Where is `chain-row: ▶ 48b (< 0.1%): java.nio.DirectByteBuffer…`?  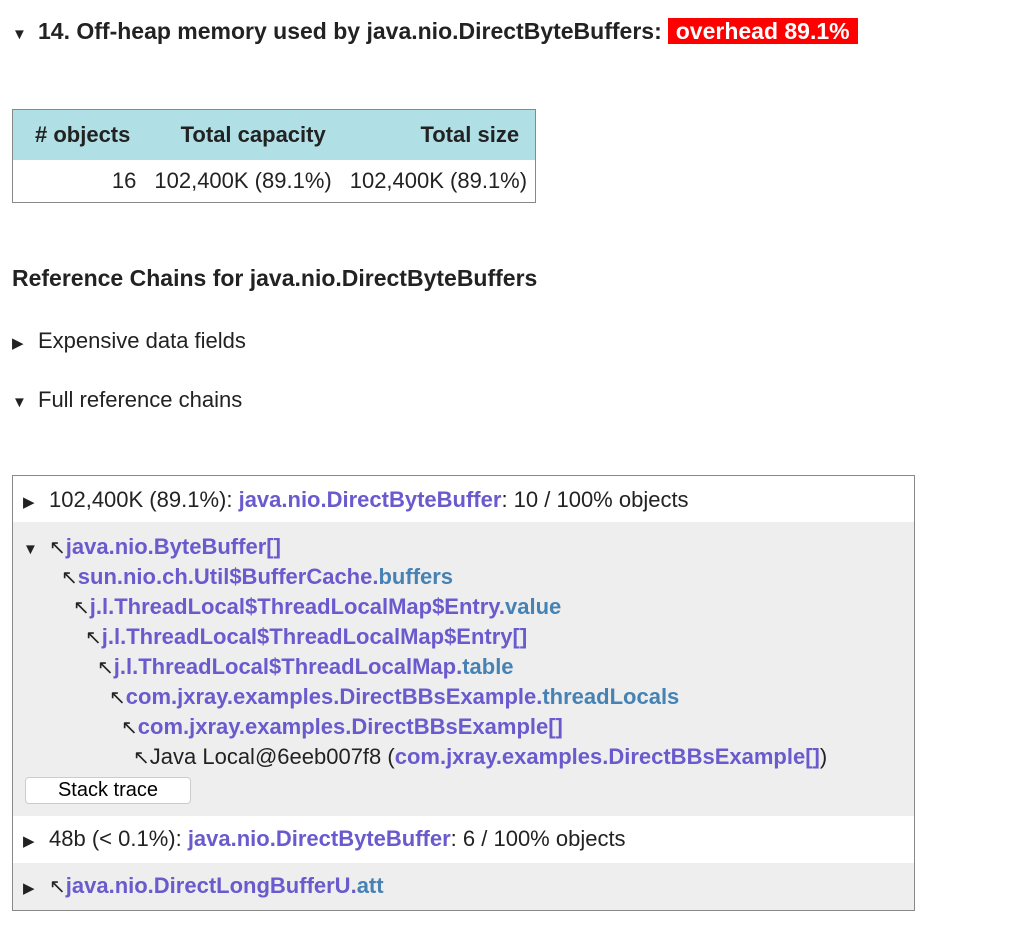 chain-row: ▶ 48b (< 0.1%): java.nio.DirectByteBuffer… is located at coordinates (463, 839).